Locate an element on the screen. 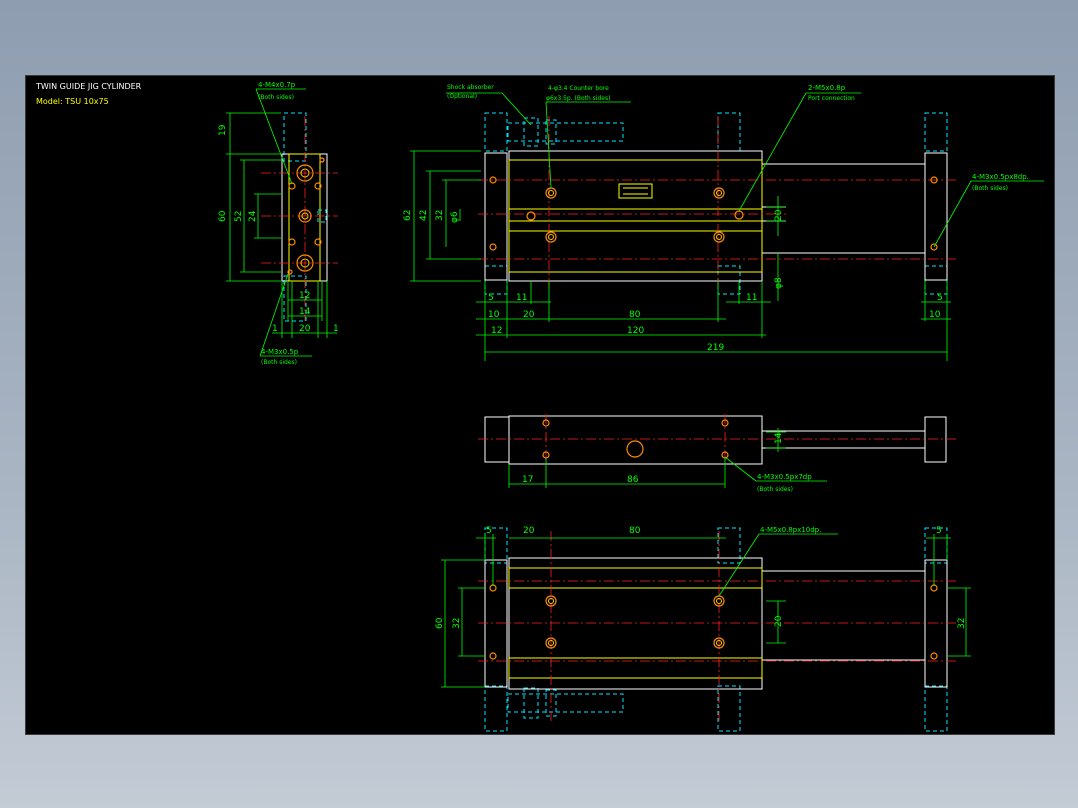  side-dim-52: 52 is located at coordinates (239, 216).